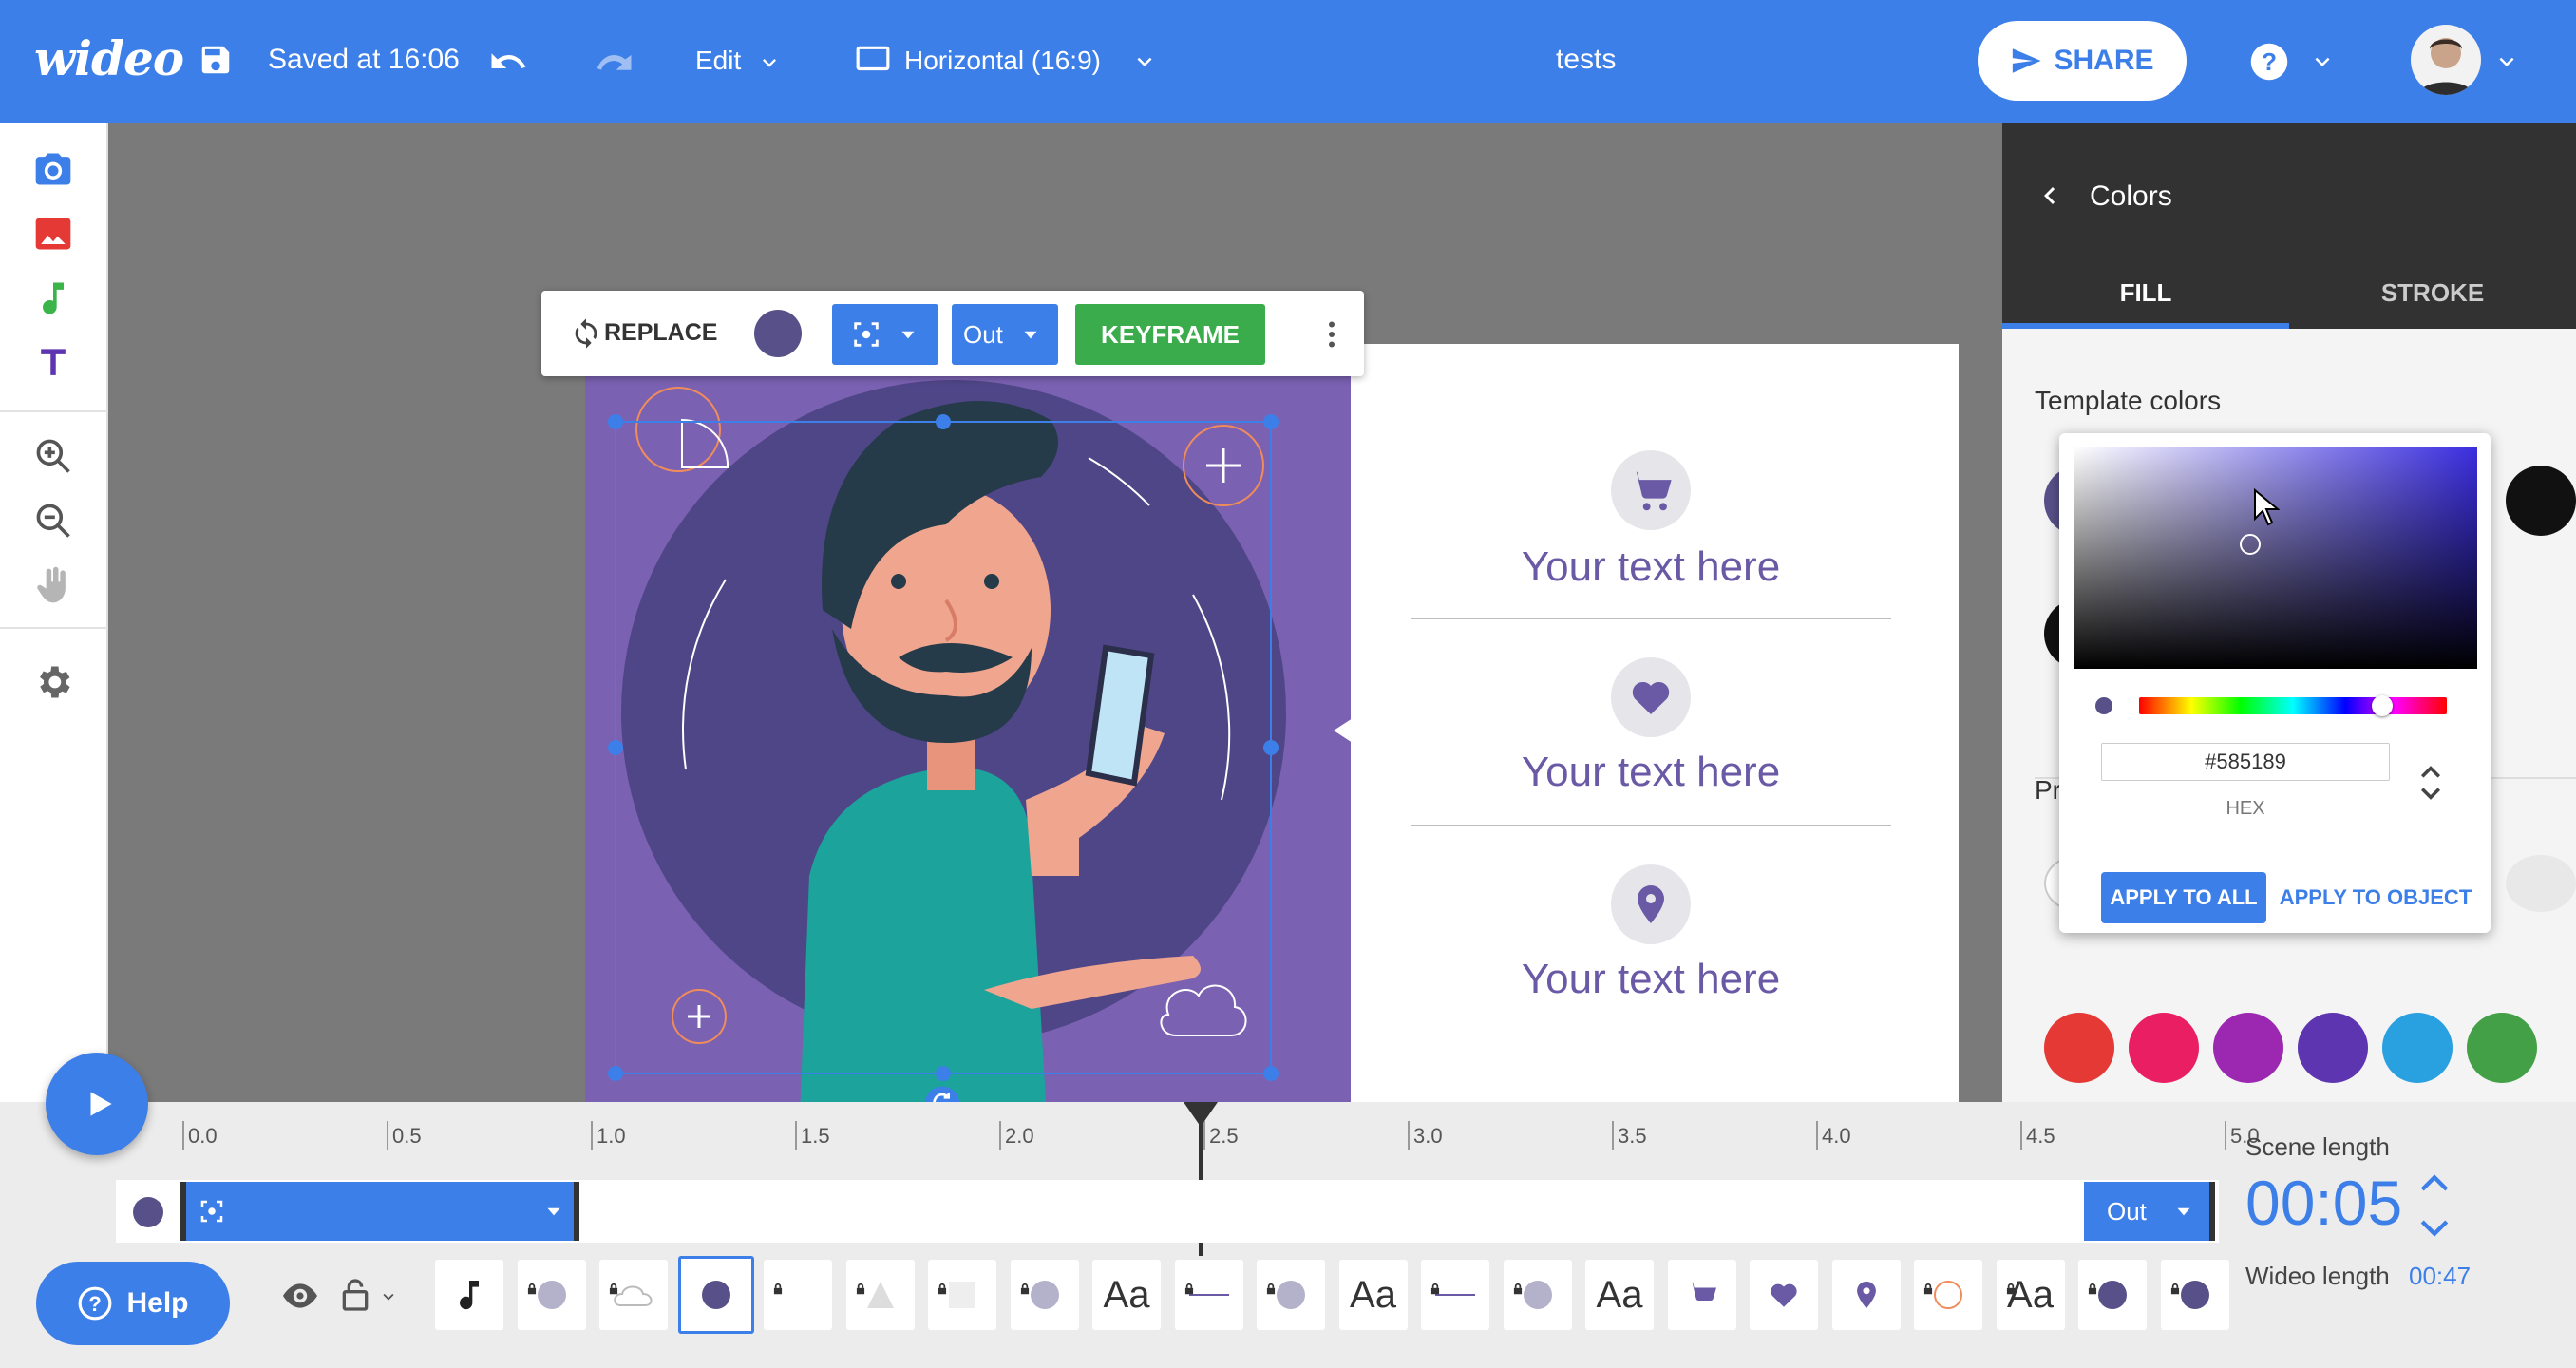 This screenshot has height=1368, width=2576. What do you see at coordinates (633, 1295) in the screenshot?
I see `scene-element-cloud` at bounding box center [633, 1295].